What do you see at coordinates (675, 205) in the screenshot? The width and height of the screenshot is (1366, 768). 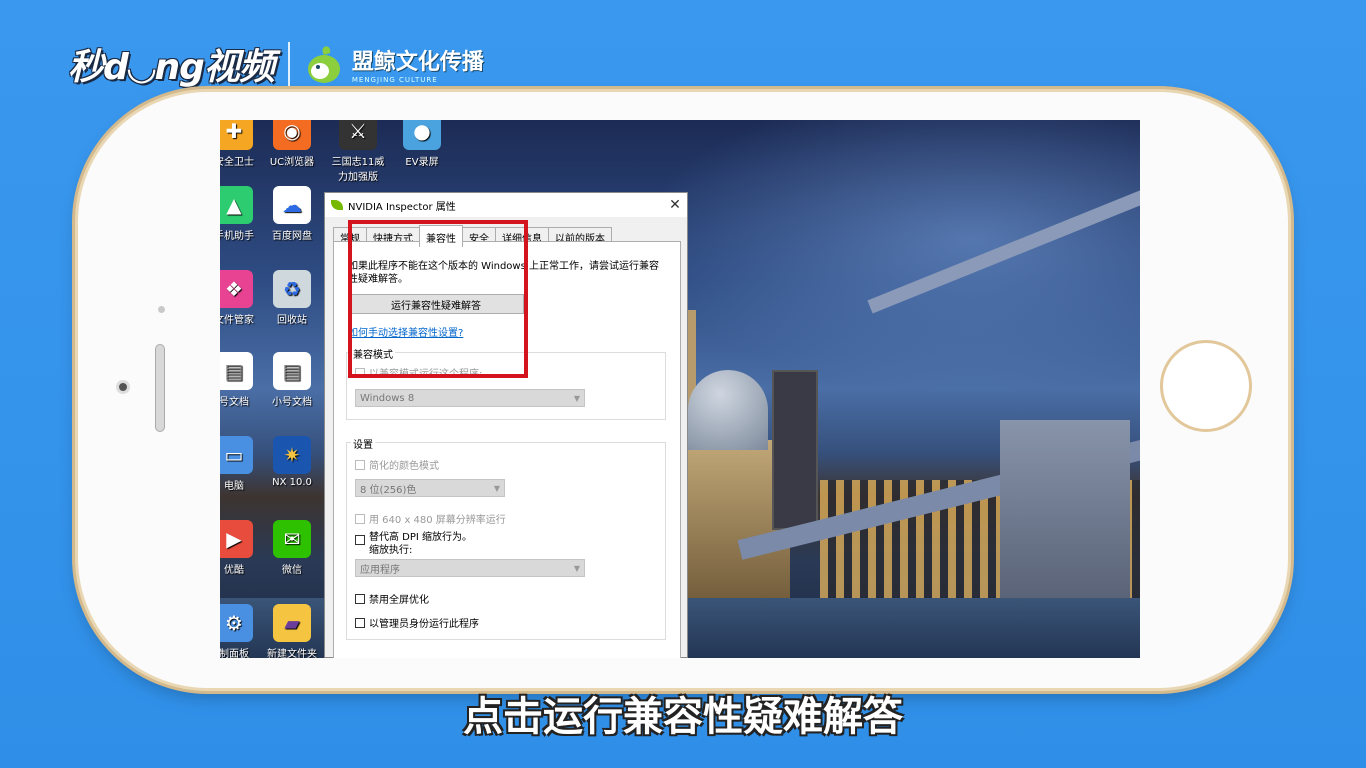 I see `close-icon: ✕` at bounding box center [675, 205].